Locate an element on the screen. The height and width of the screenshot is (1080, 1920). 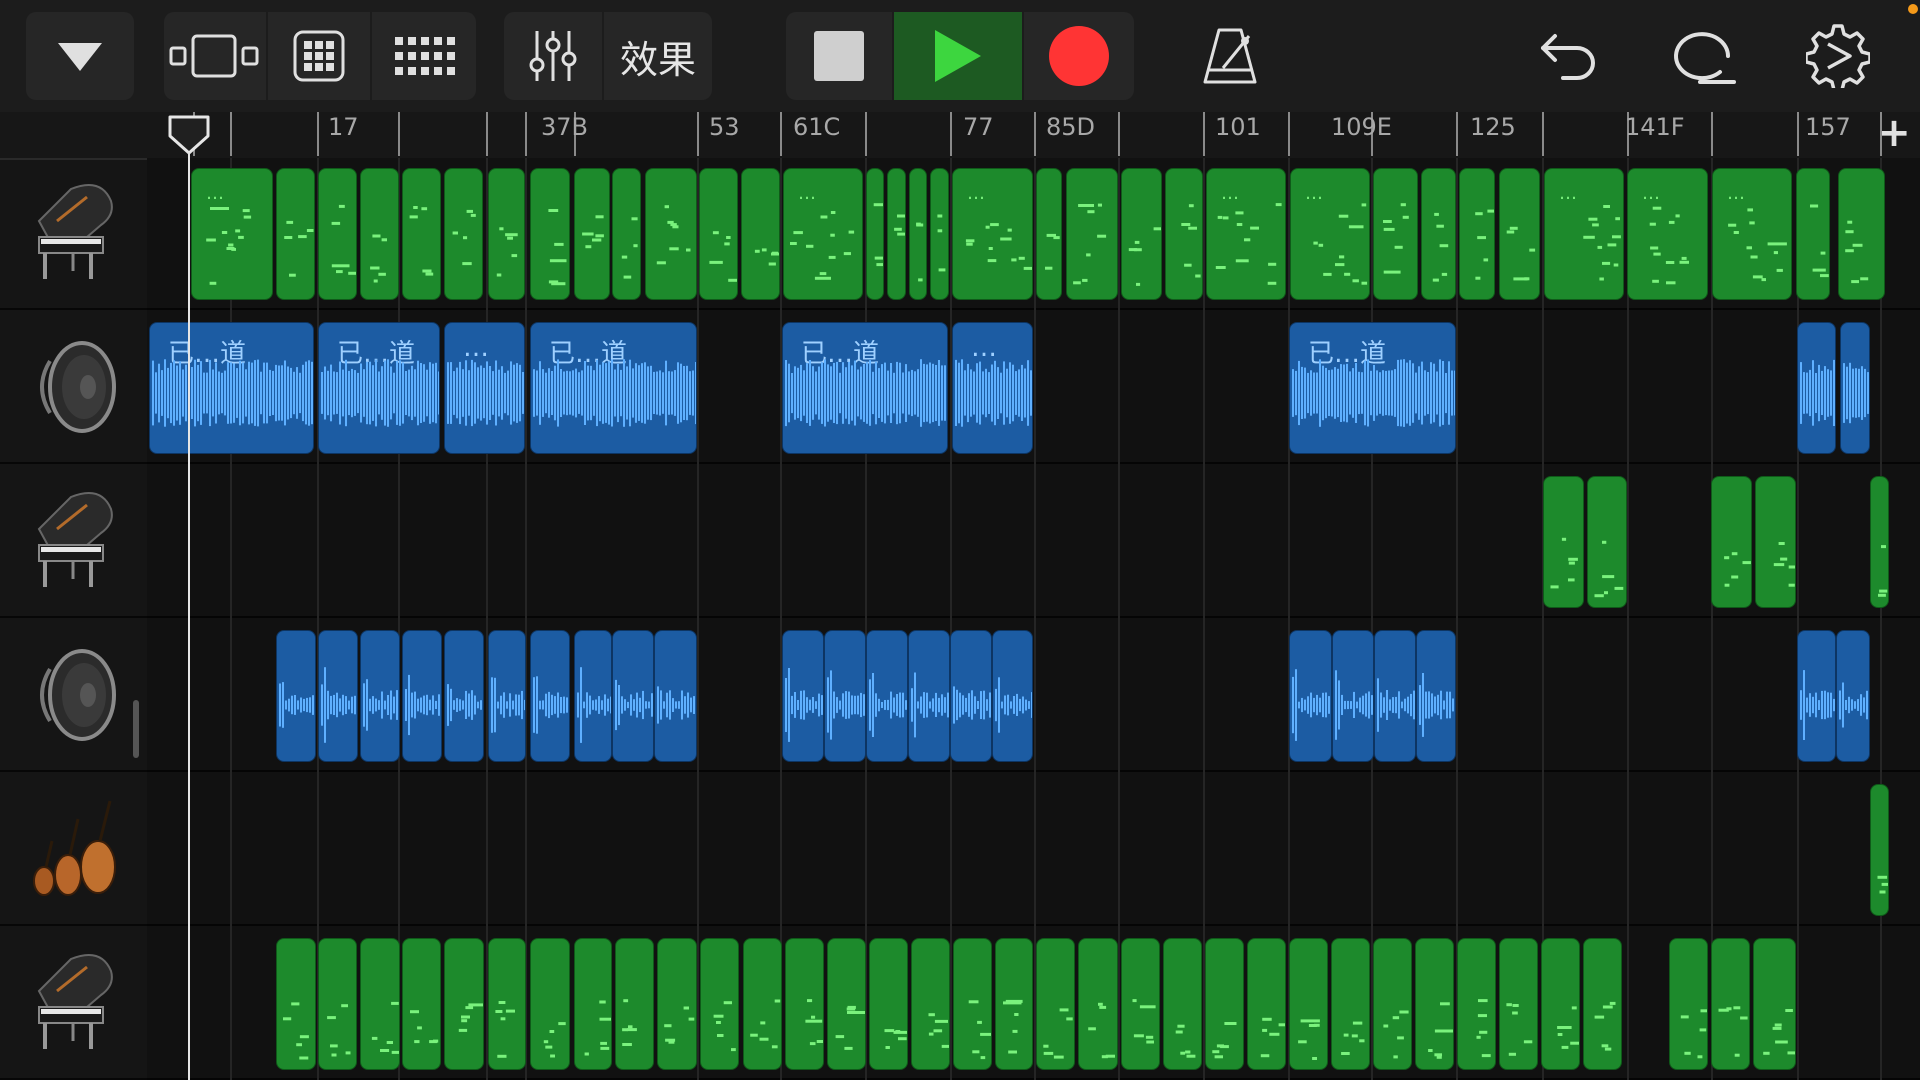
effects-button: 效果 is located at coordinates (658, 56).